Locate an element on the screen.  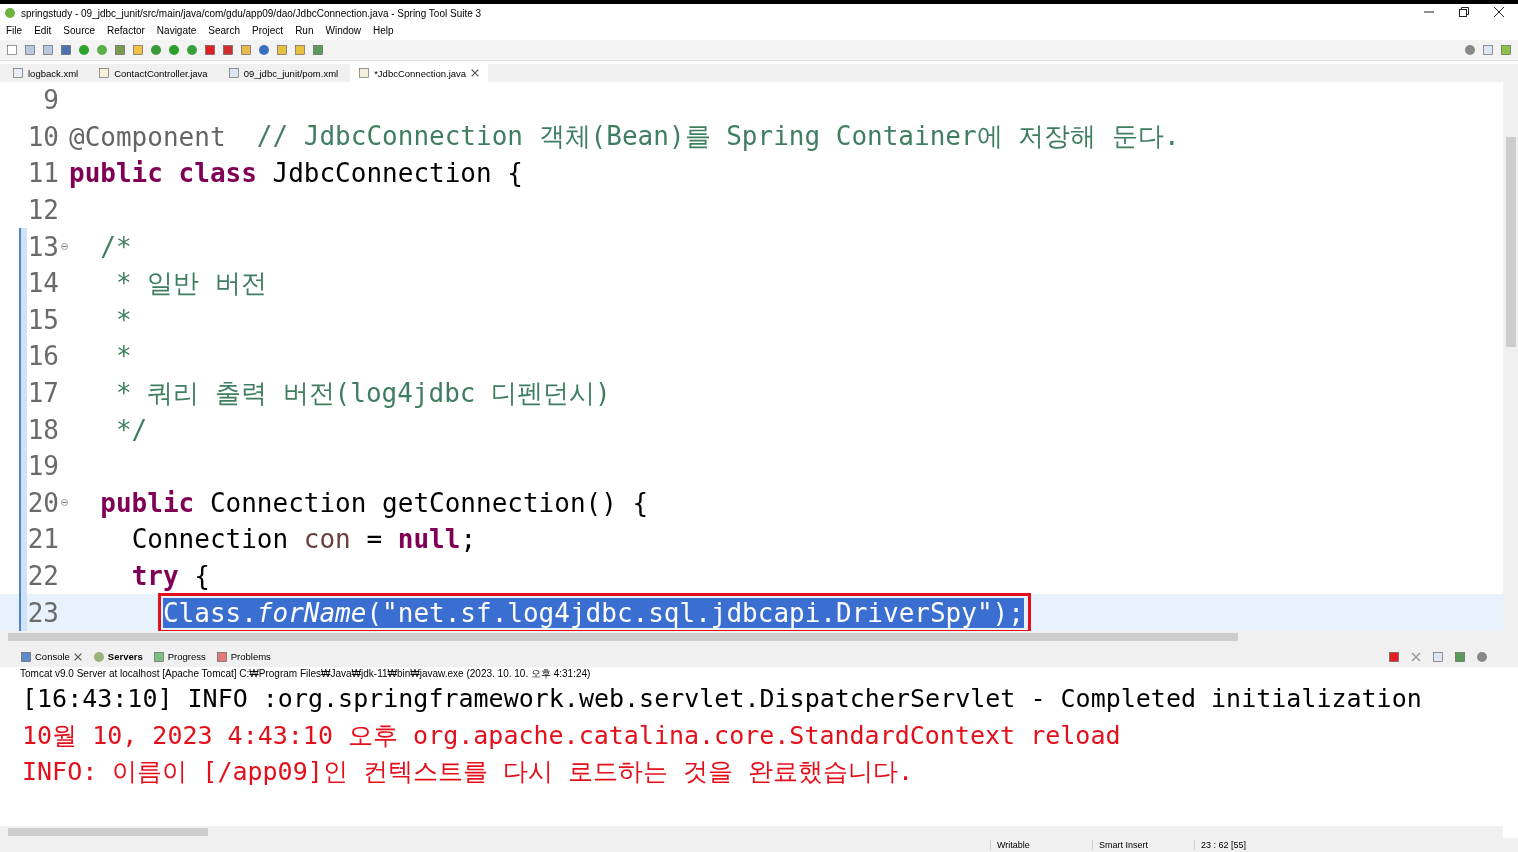
menu-item: Edit is located at coordinates (43, 30).